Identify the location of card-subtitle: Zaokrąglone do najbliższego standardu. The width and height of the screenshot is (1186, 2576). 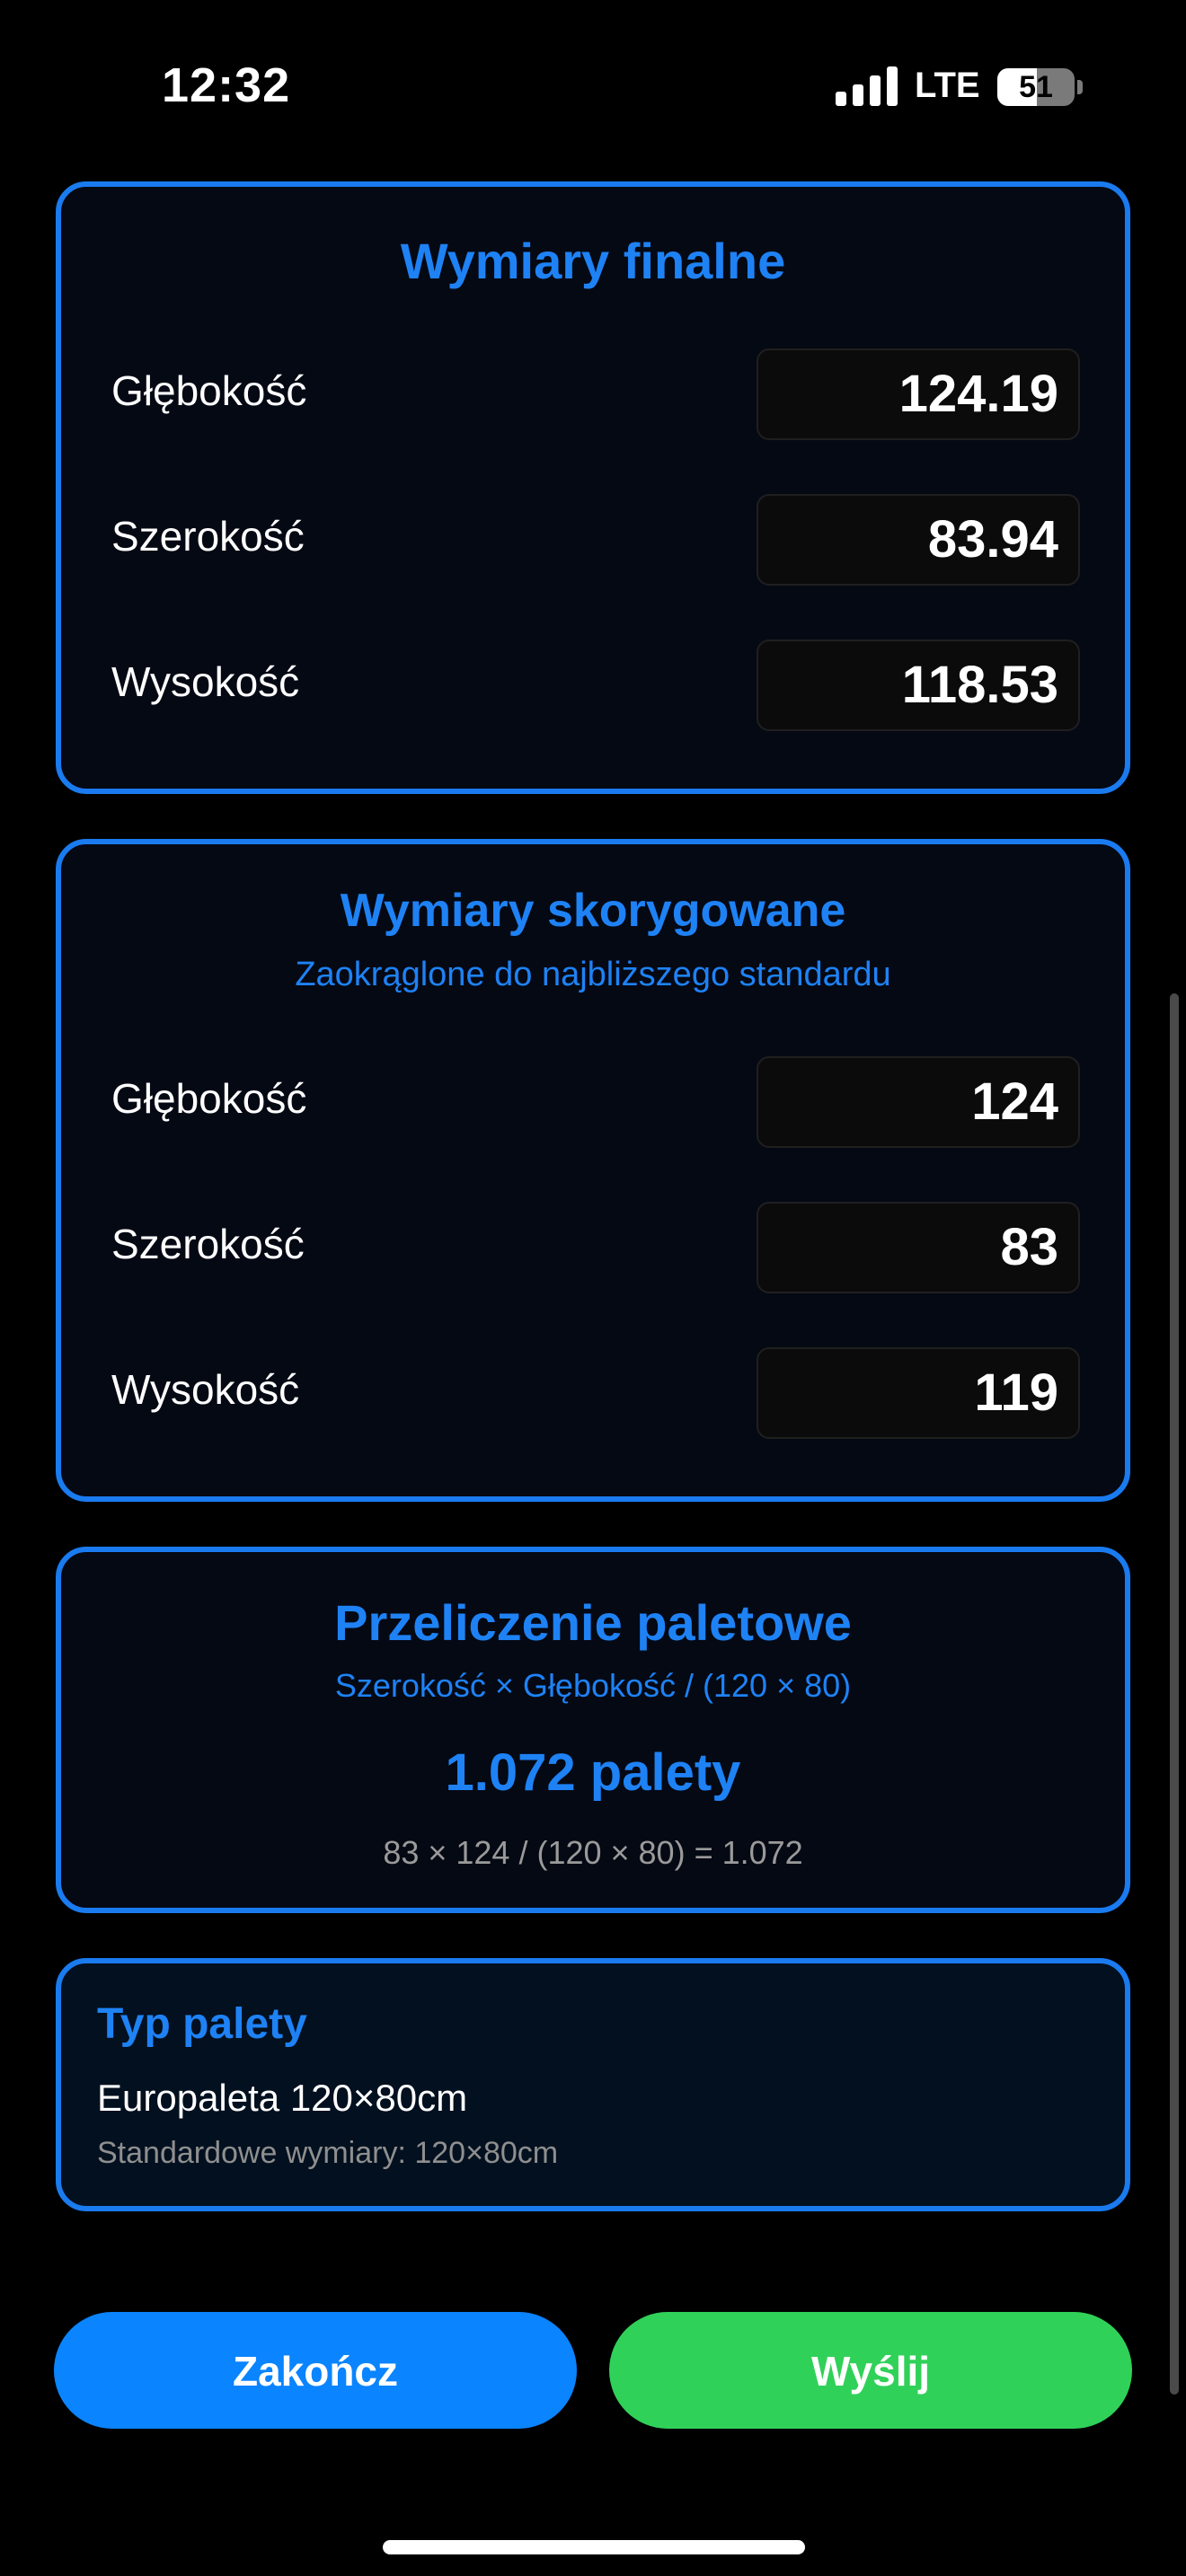
(593, 974).